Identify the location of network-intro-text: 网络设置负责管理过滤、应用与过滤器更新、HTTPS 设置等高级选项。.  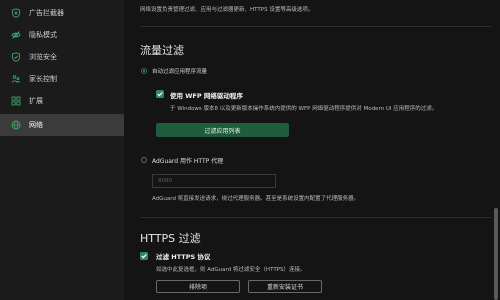
(227, 10).